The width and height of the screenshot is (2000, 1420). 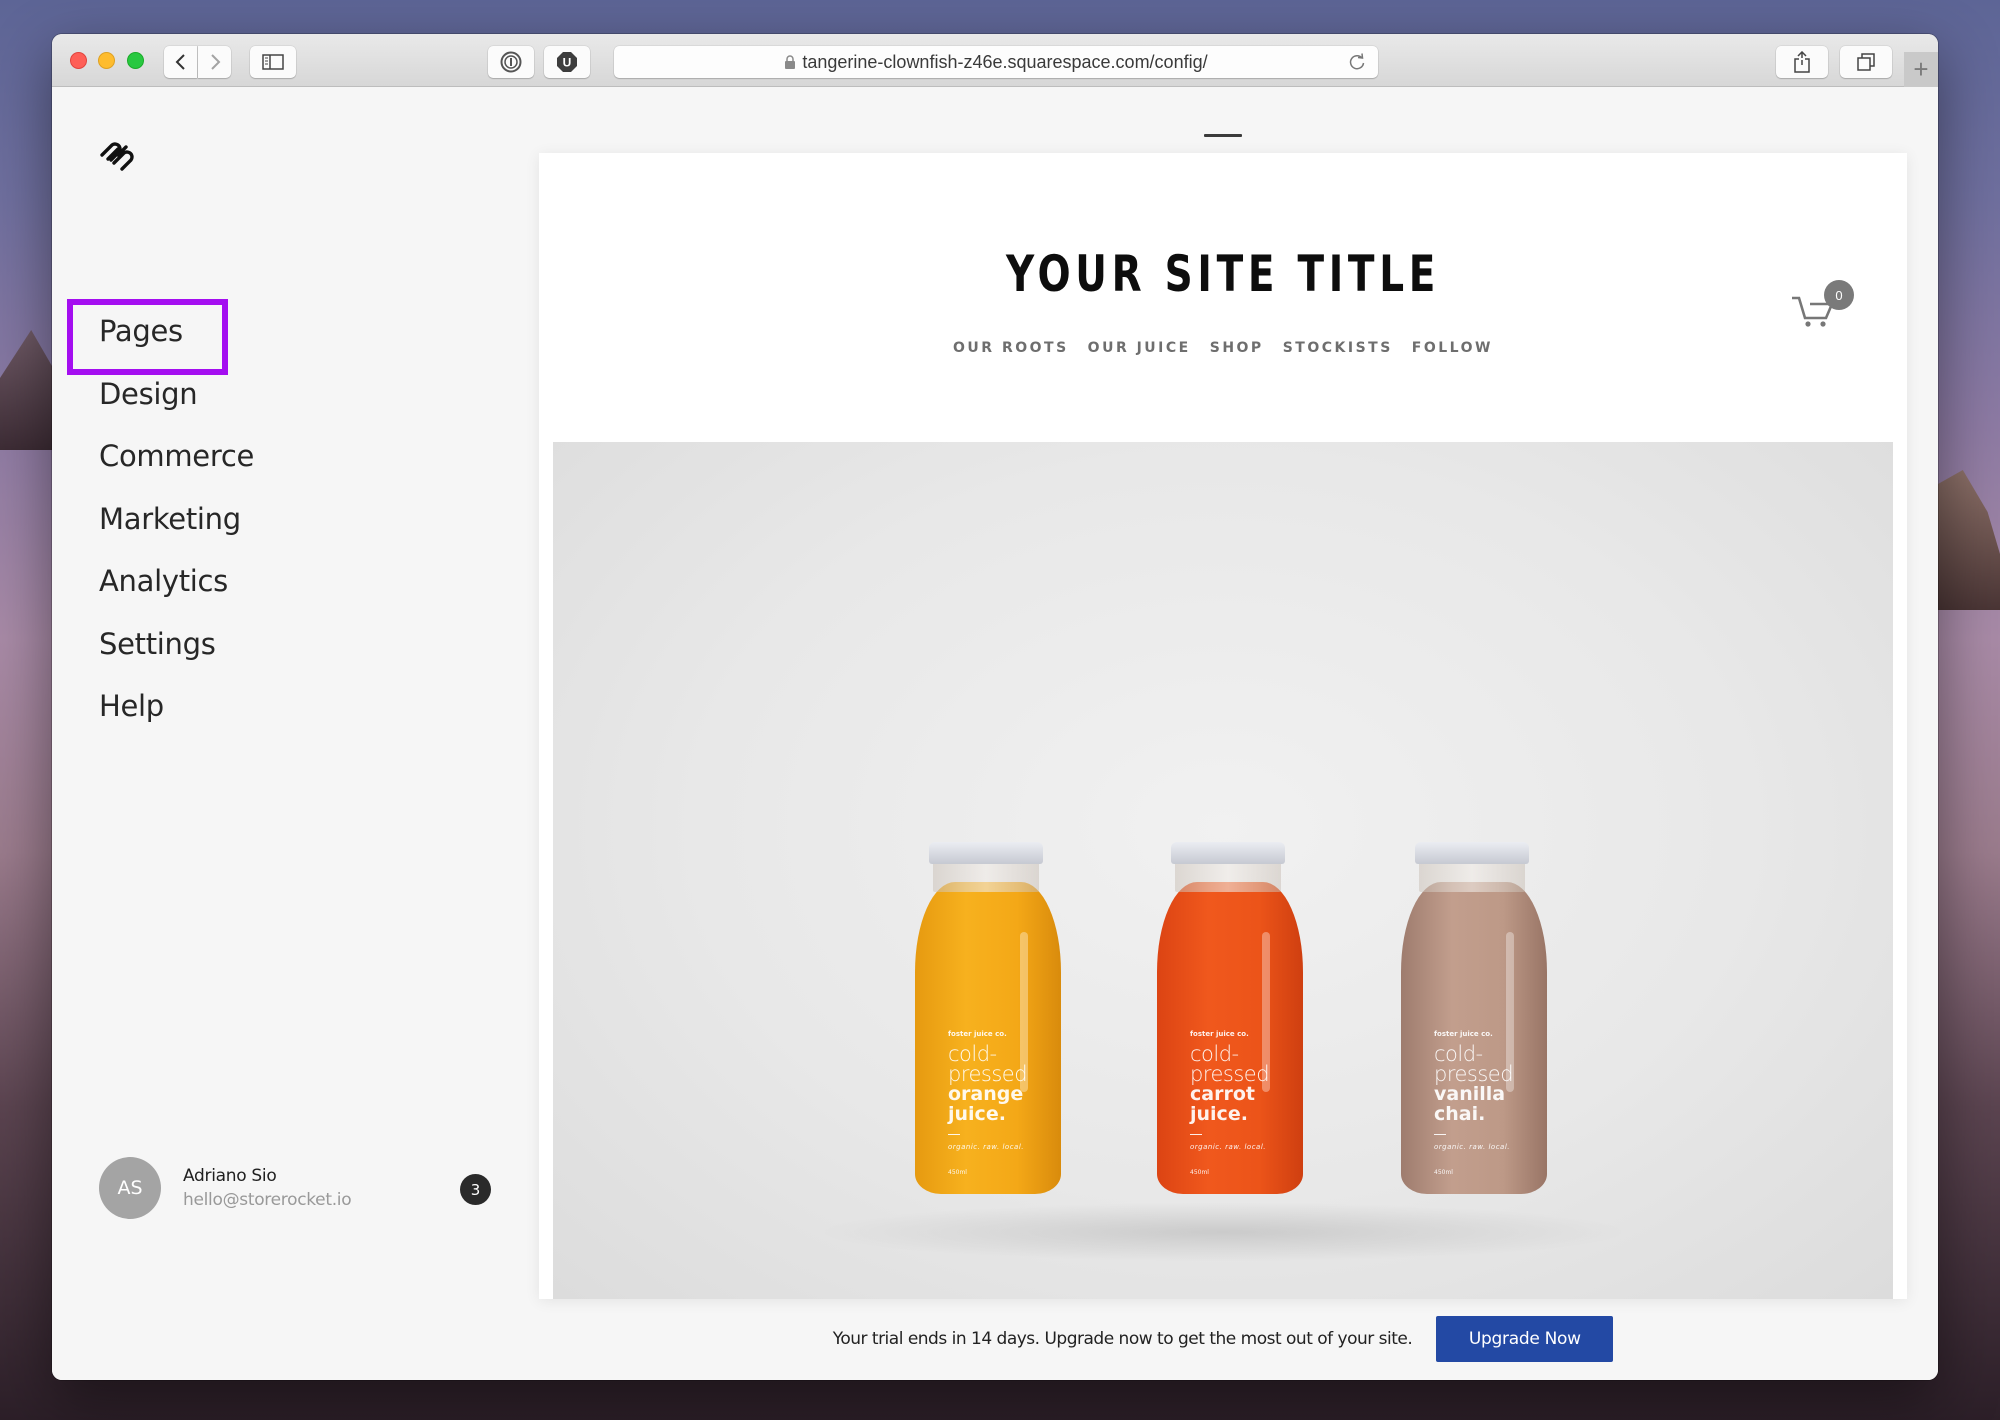 I want to click on sidebar-icon, so click(x=273, y=62).